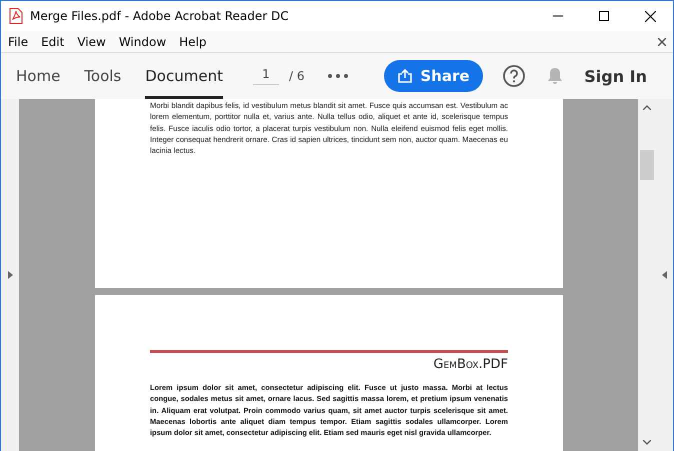 This screenshot has width=674, height=451. Describe the element at coordinates (142, 41) in the screenshot. I see `menu-item: Window` at that location.